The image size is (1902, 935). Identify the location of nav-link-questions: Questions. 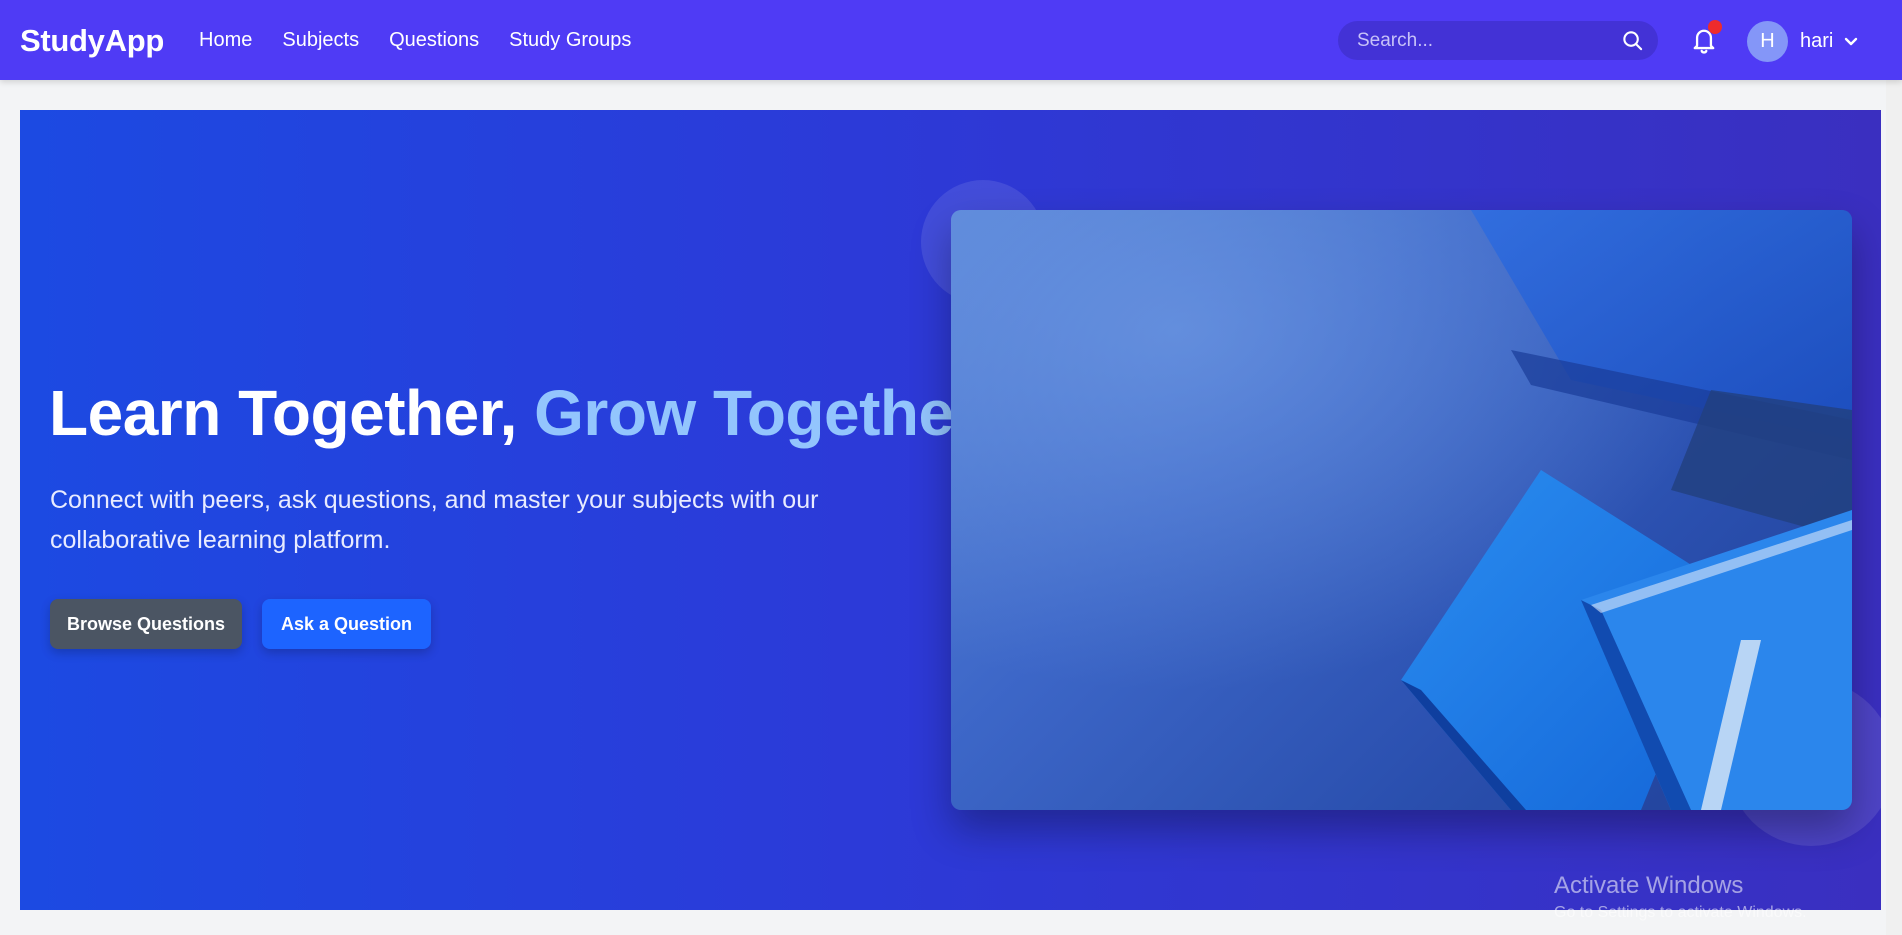
(434, 40).